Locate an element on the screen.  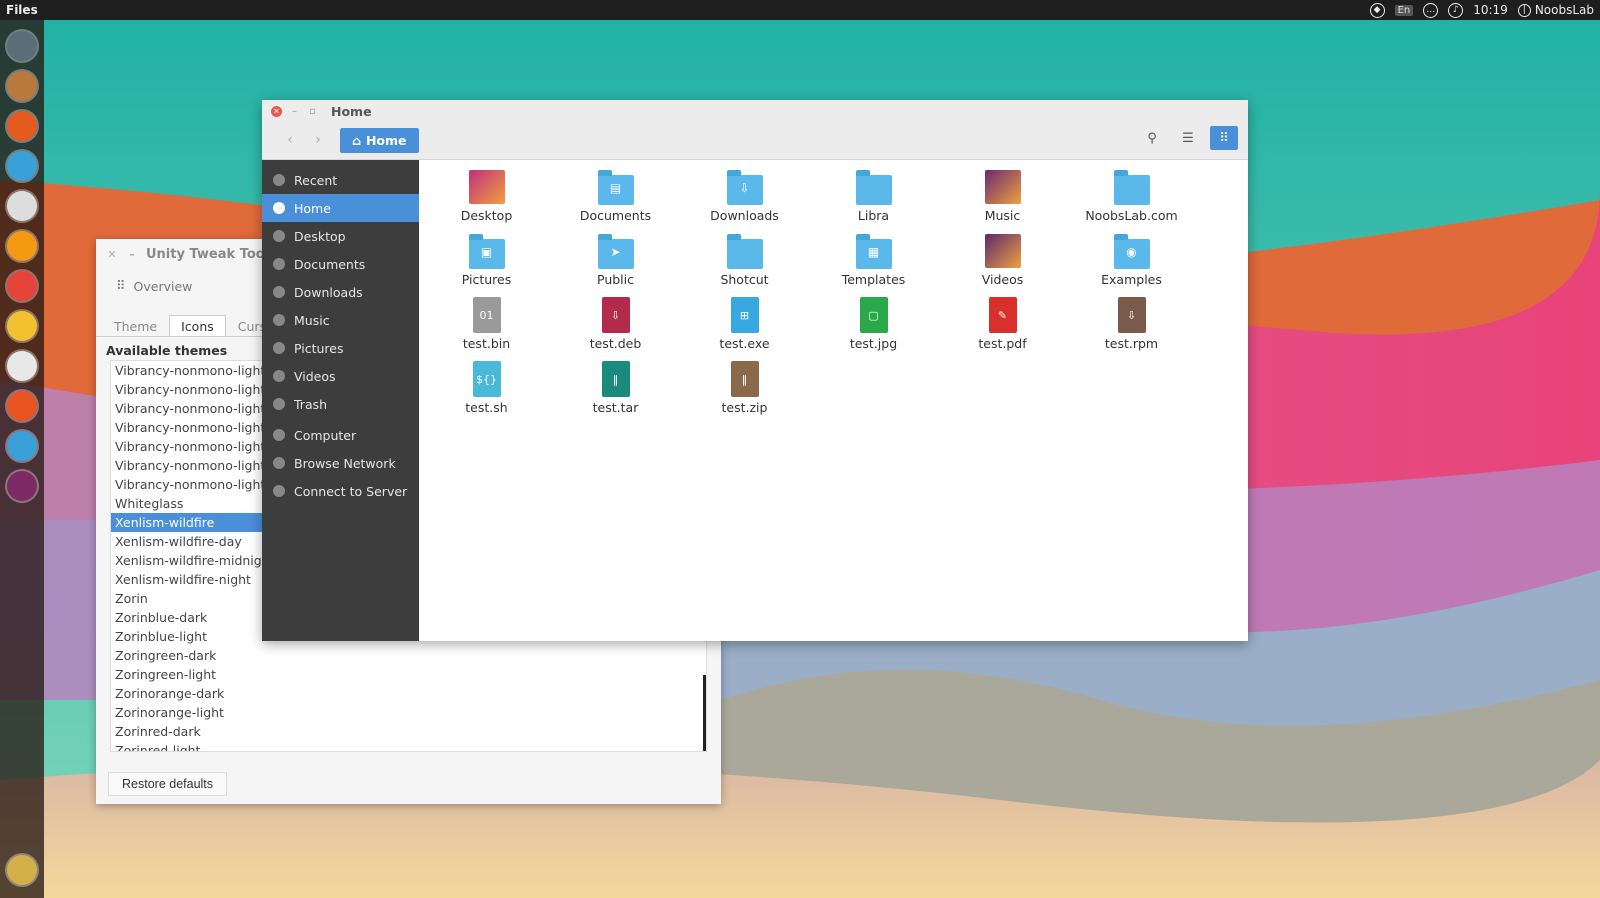
sidebar-item-desktop: Desktop is located at coordinates (340, 236).